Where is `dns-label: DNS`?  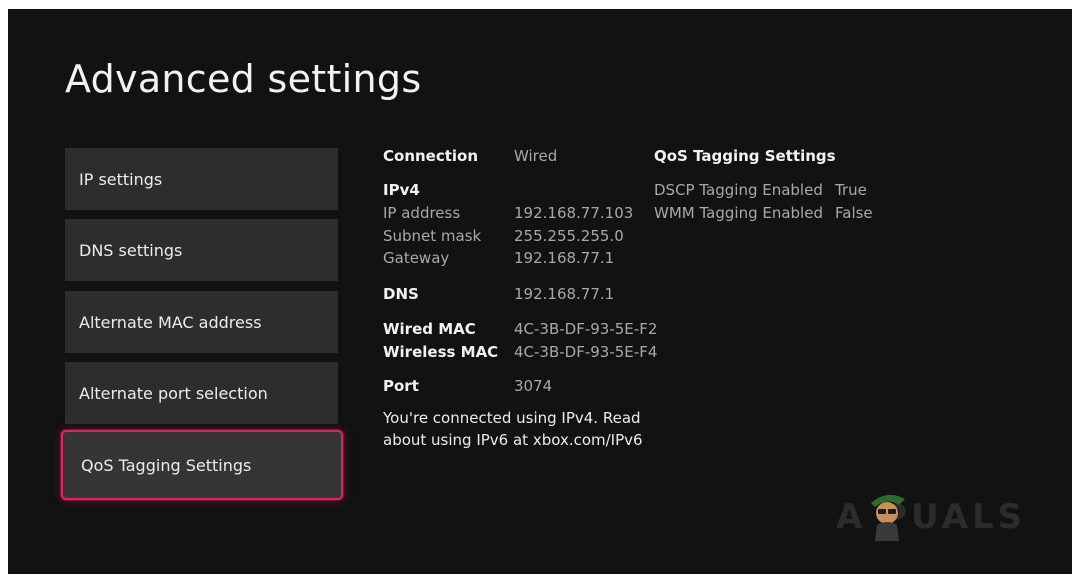 dns-label: DNS is located at coordinates (401, 294).